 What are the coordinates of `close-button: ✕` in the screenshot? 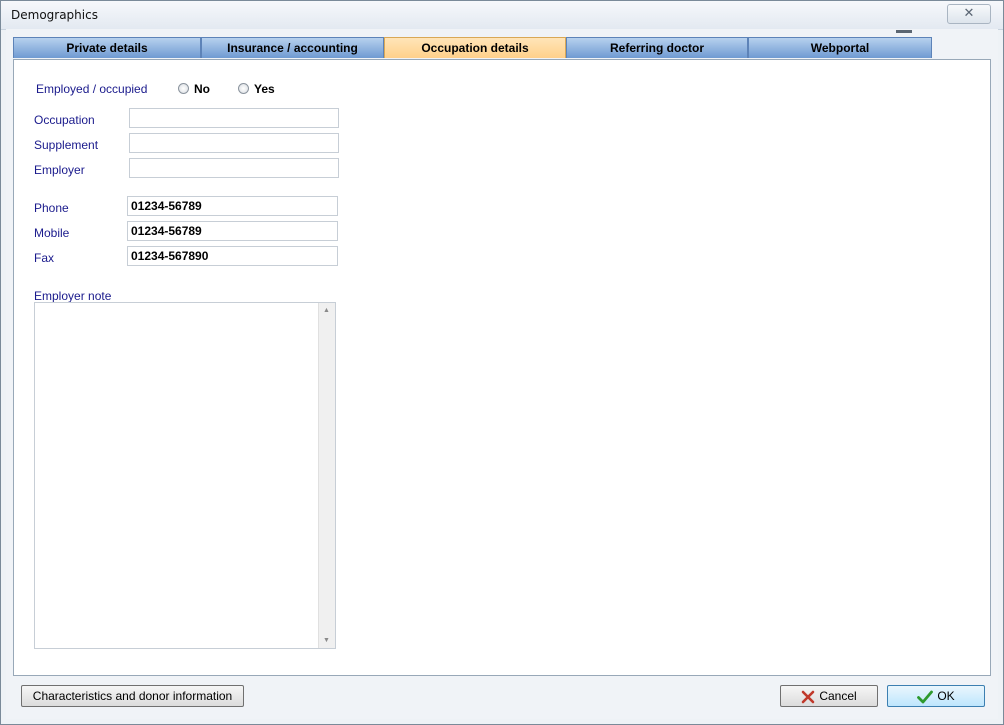 It's located at (969, 14).